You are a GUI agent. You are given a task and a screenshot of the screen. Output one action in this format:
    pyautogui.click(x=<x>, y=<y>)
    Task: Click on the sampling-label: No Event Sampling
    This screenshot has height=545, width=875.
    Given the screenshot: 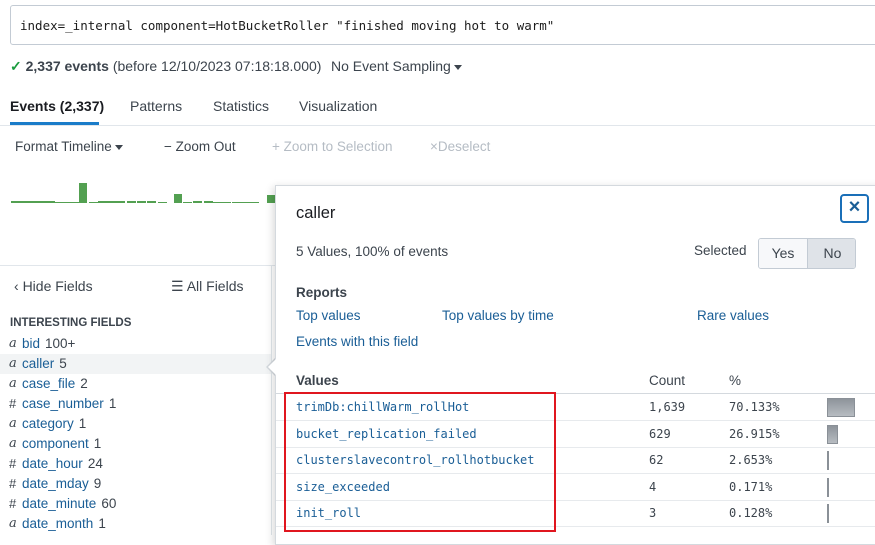 What is the action you would take?
    pyautogui.click(x=391, y=66)
    